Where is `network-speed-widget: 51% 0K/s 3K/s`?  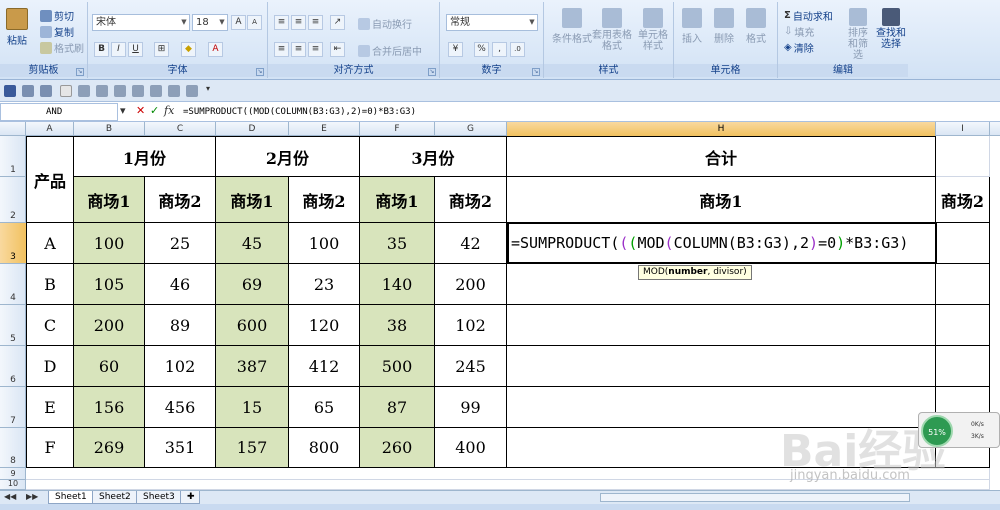 network-speed-widget: 51% 0K/s 3K/s is located at coordinates (959, 430).